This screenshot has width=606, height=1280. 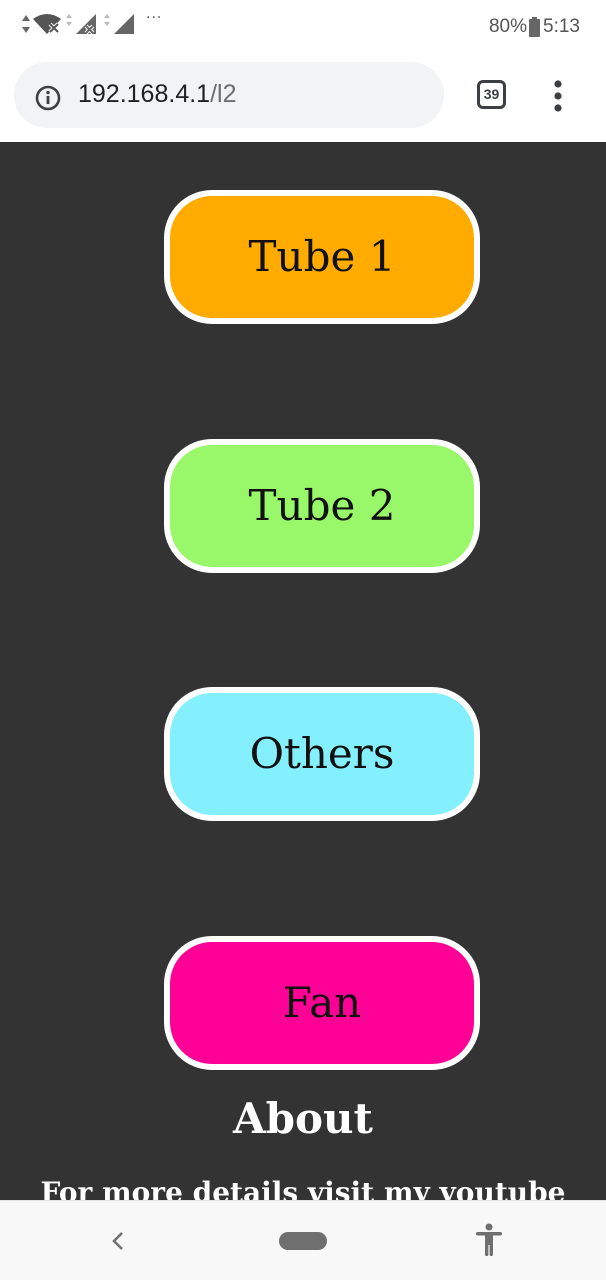 I want to click on url-path: /l2, so click(x=223, y=94).